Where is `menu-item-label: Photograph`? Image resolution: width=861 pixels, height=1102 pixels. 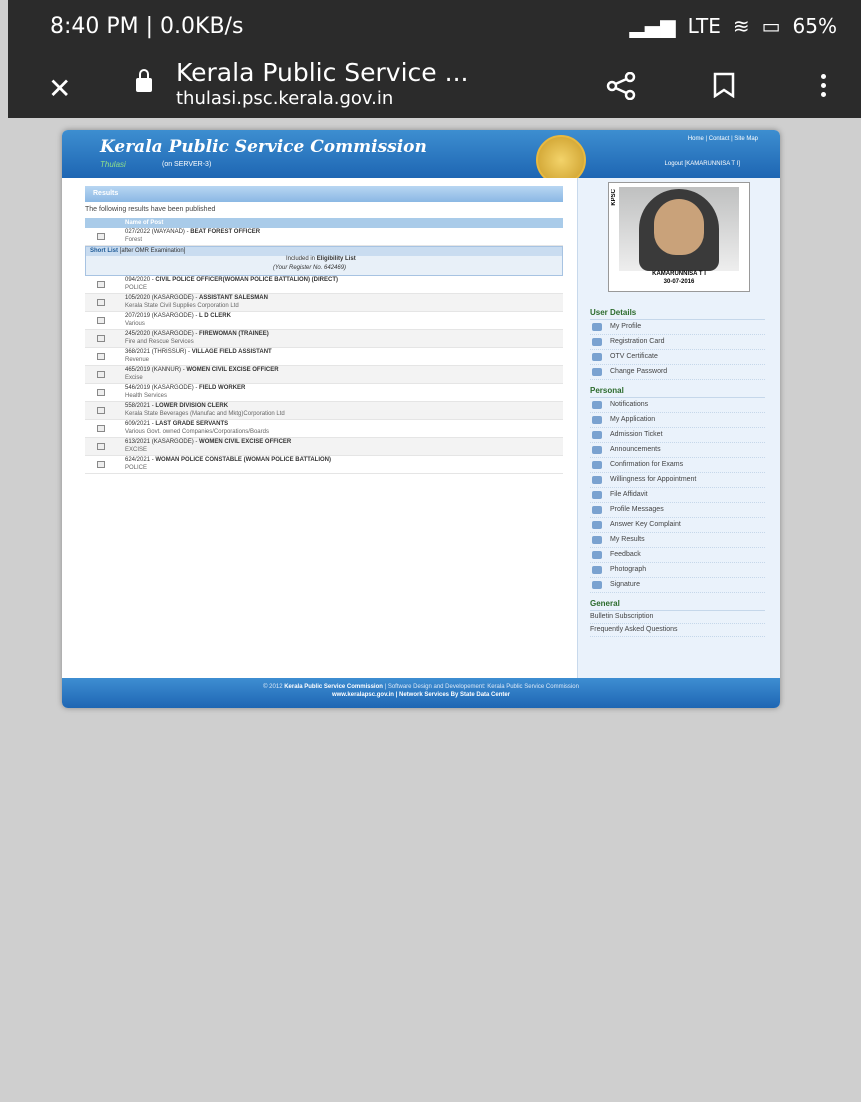
menu-item-label: Photograph is located at coordinates (628, 569).